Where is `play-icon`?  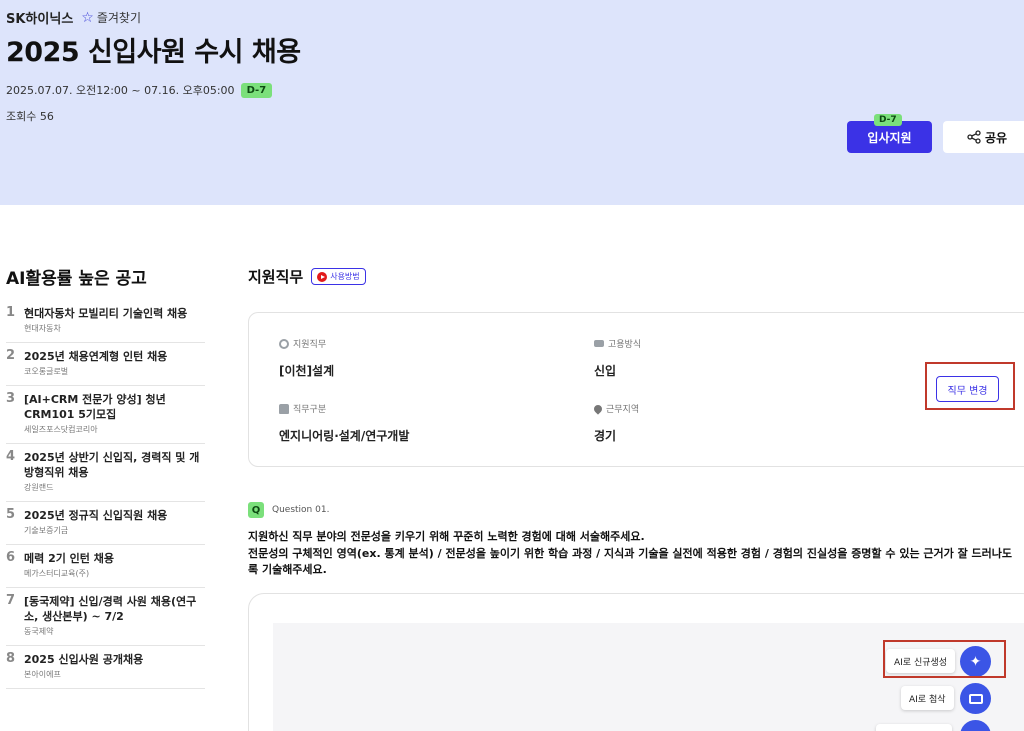 play-icon is located at coordinates (322, 276).